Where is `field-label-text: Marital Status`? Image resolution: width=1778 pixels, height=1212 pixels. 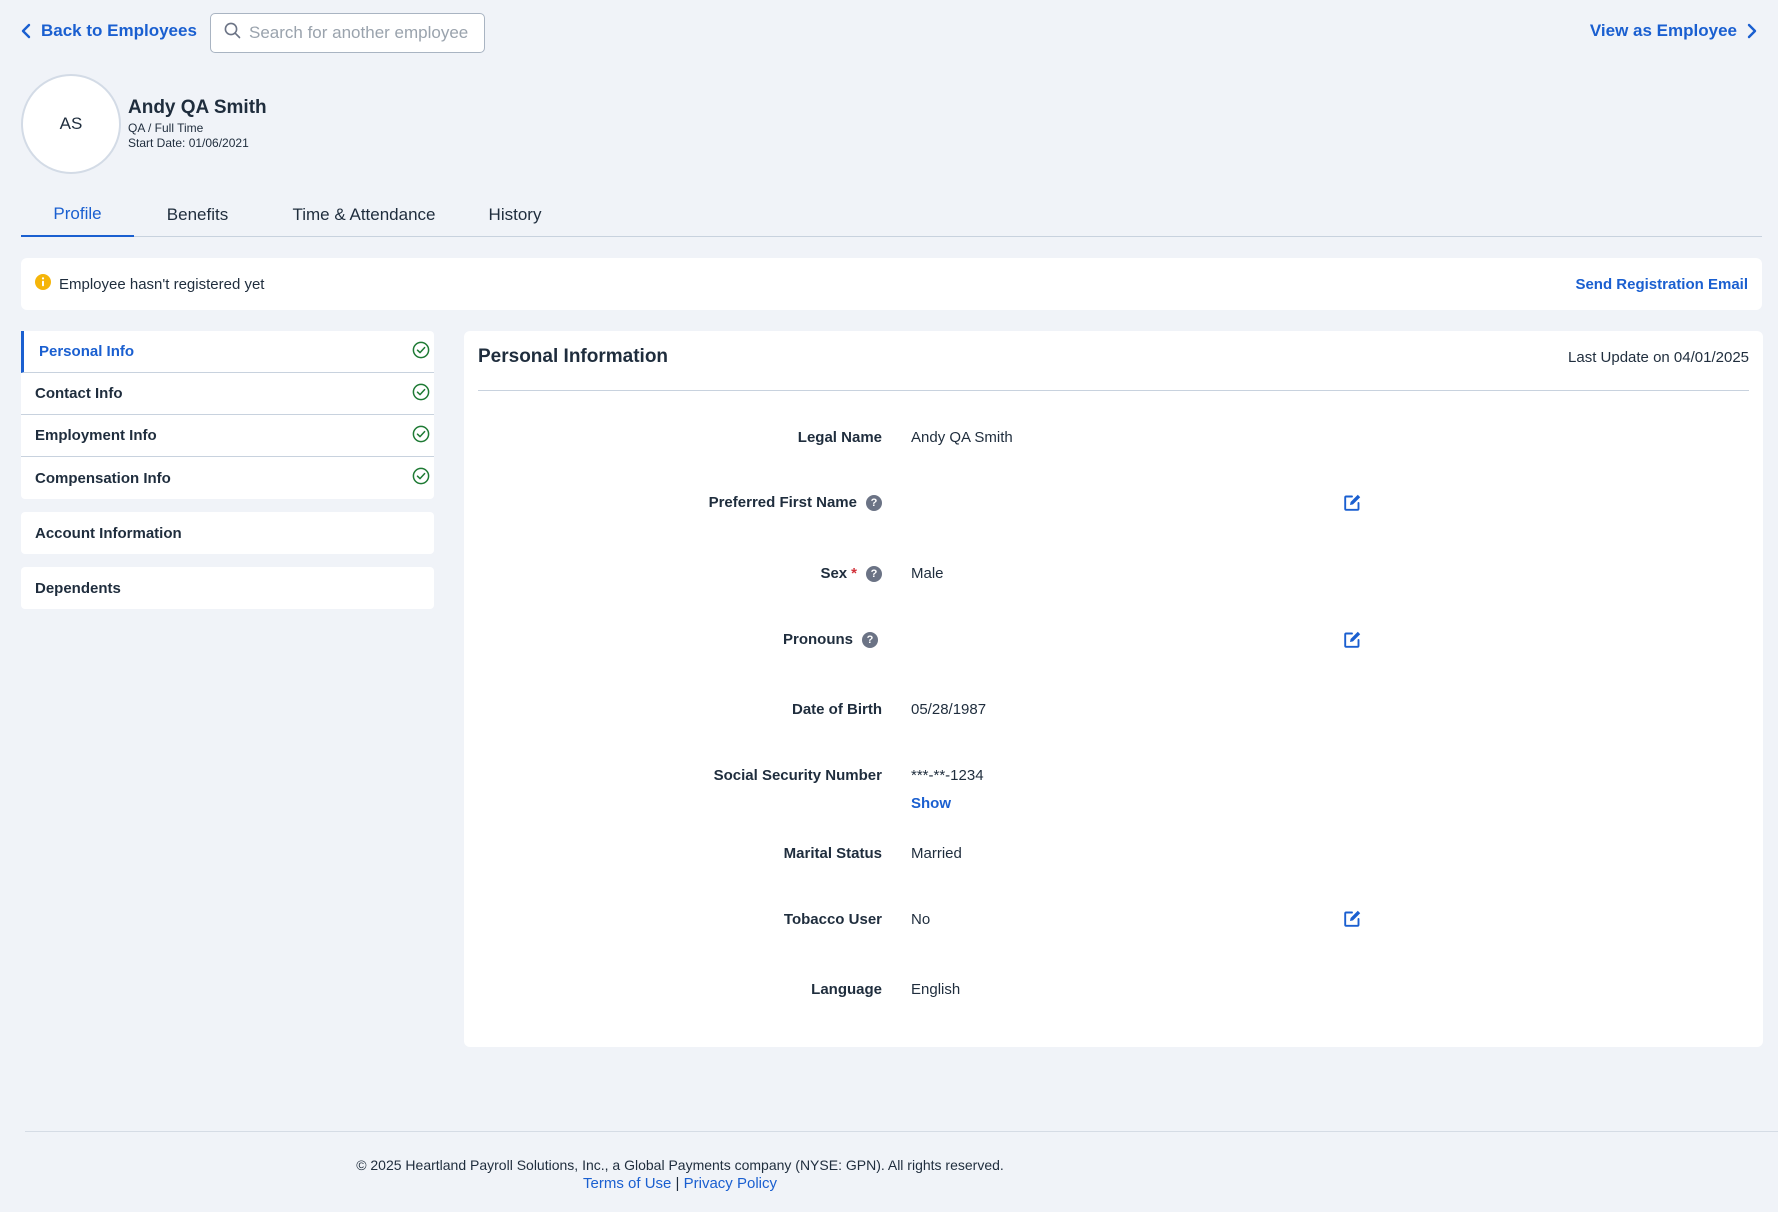 field-label-text: Marital Status is located at coordinates (832, 853).